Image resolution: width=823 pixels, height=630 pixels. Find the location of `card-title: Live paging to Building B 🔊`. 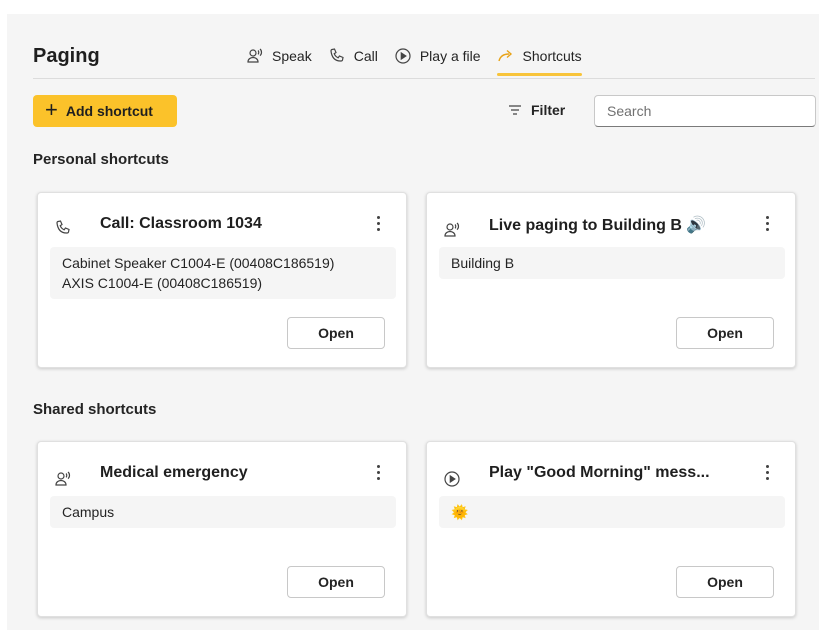

card-title: Live paging to Building B 🔊 is located at coordinates (598, 225).